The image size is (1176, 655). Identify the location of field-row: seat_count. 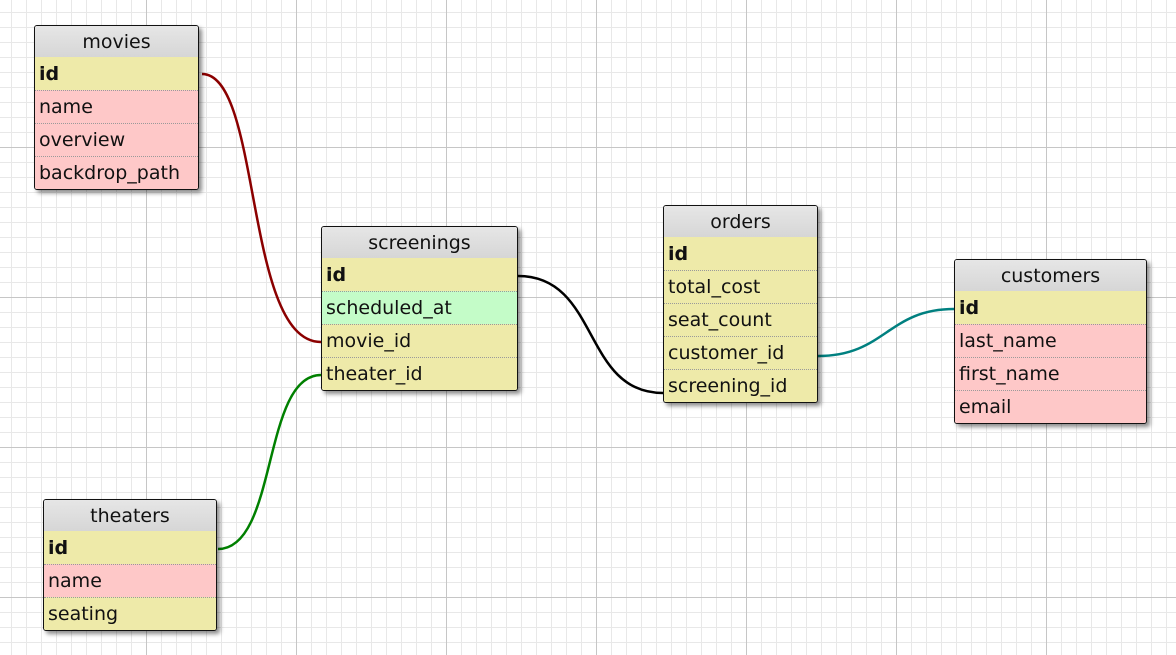
(740, 319).